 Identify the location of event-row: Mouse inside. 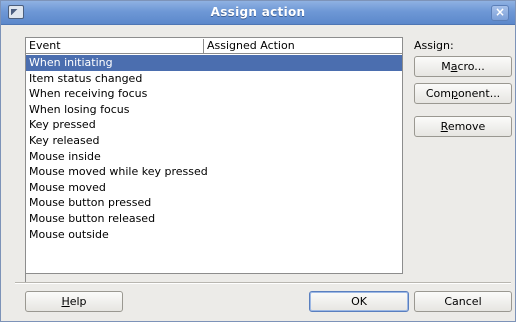
(214, 157).